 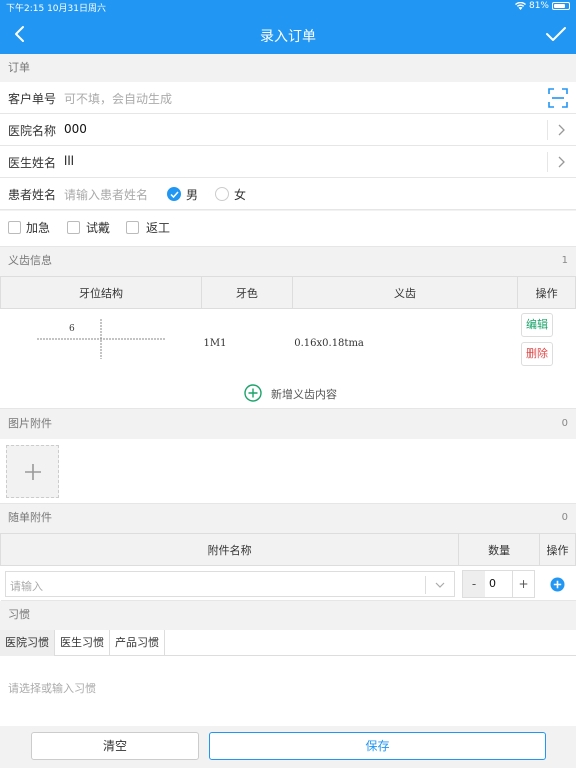 I want to click on clear-button: 清空, so click(x=115, y=746).